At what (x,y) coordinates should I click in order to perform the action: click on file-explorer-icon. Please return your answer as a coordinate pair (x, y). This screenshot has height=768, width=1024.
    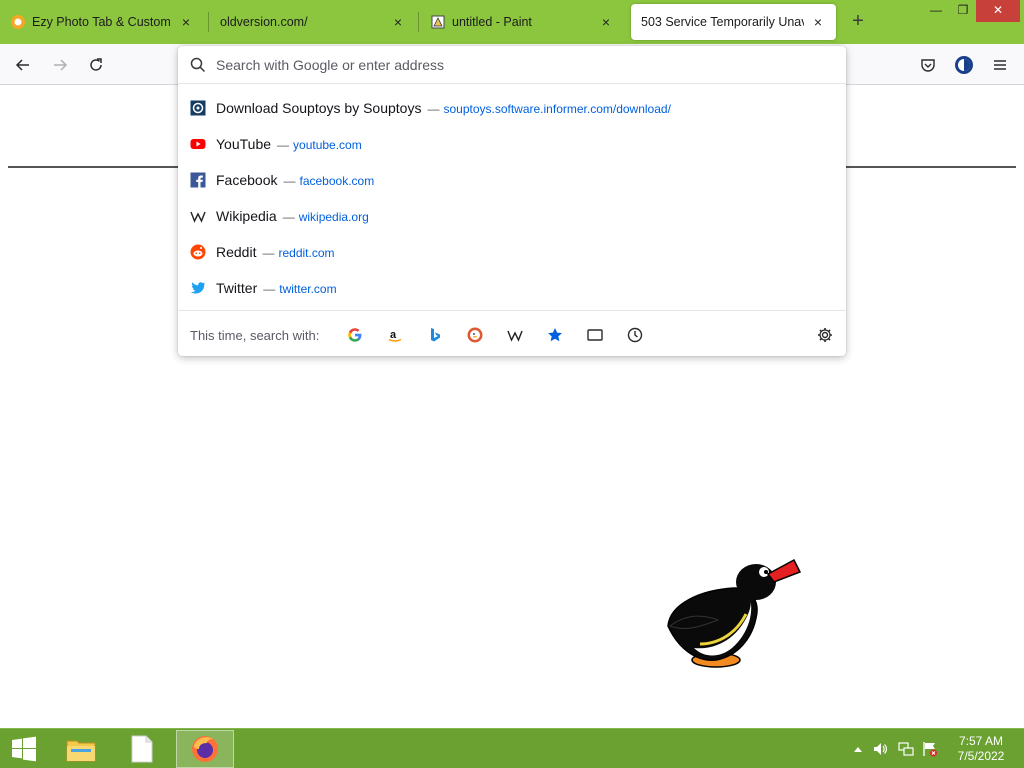
    Looking at the image, I should click on (81, 751).